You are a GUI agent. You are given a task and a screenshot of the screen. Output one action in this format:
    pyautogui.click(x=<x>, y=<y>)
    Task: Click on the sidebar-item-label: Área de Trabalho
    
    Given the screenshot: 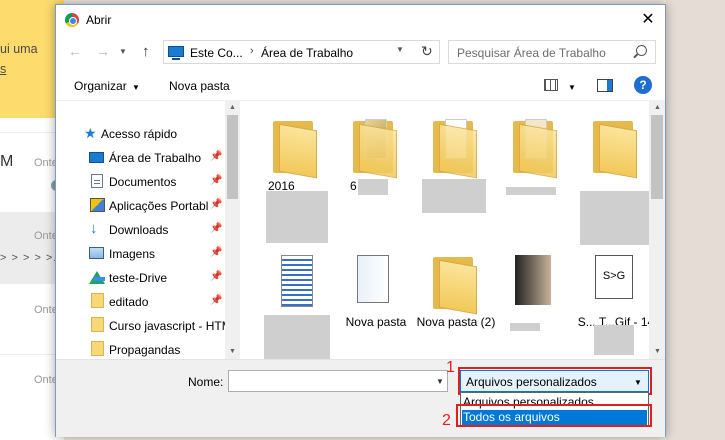 What is the action you would take?
    pyautogui.click(x=155, y=158)
    